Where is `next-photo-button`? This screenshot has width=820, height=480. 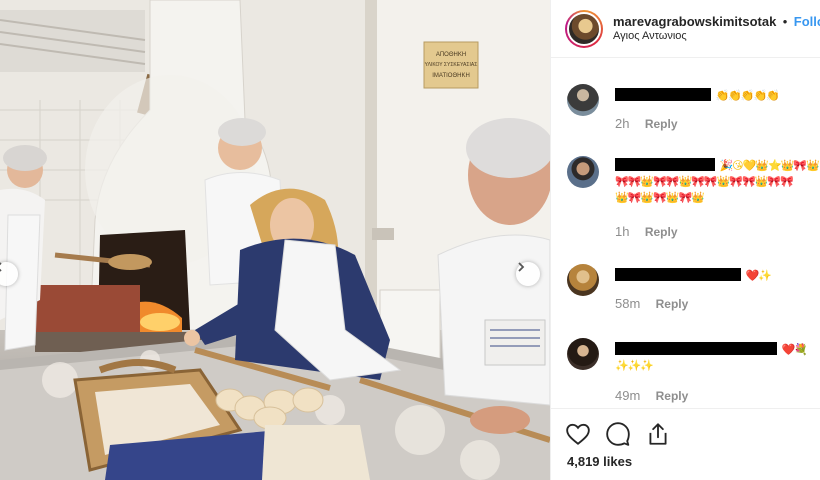 next-photo-button is located at coordinates (528, 274).